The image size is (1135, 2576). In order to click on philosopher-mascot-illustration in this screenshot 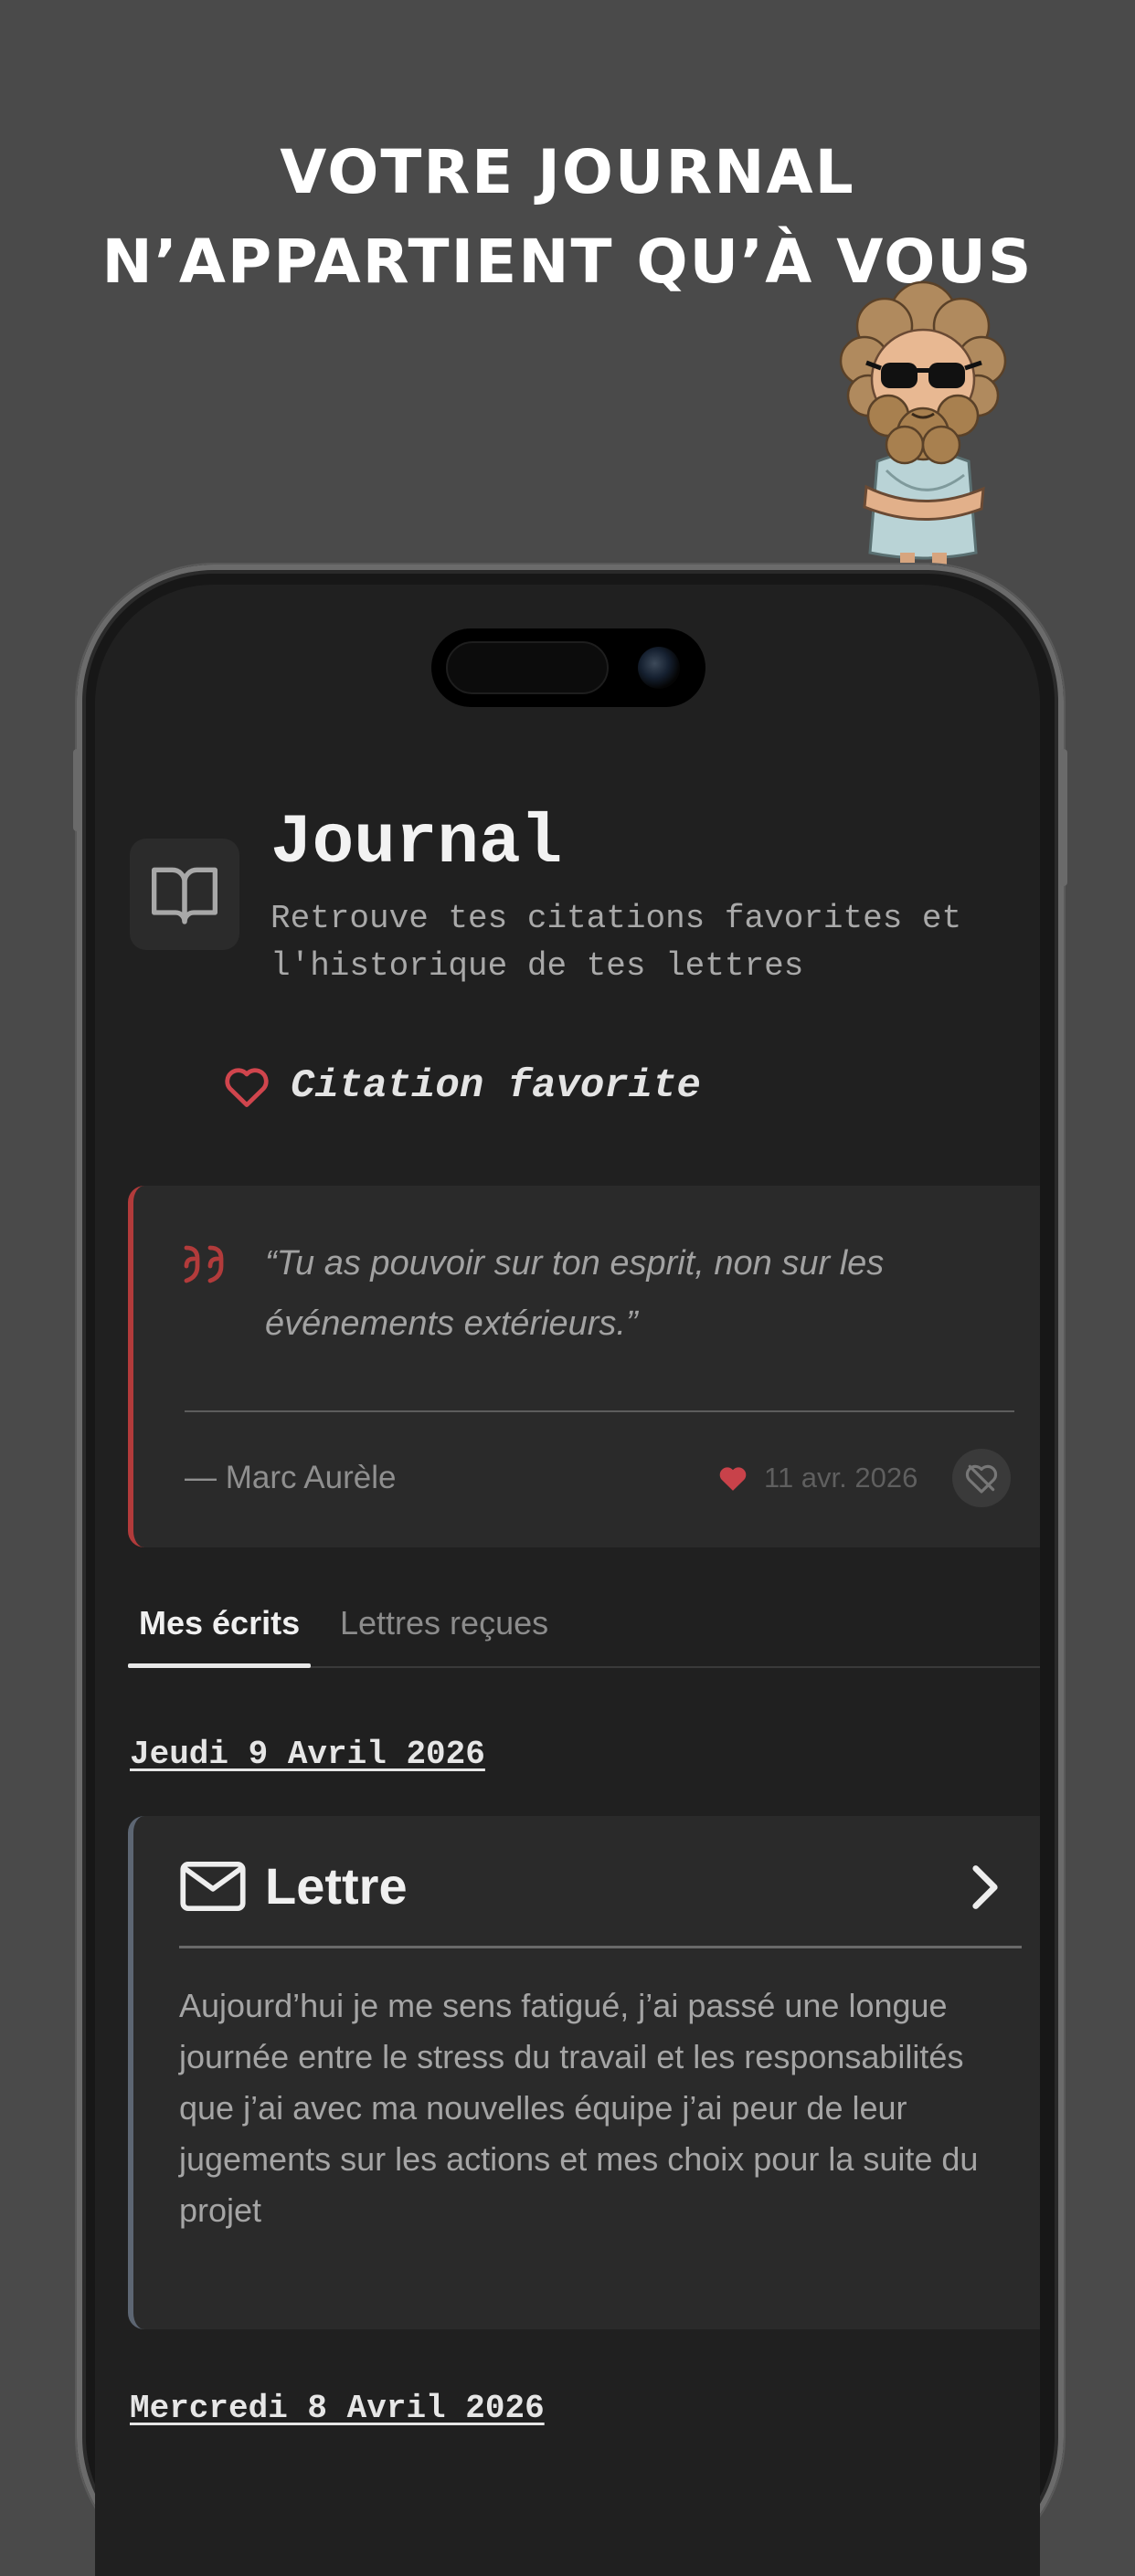, I will do `click(923, 423)`.